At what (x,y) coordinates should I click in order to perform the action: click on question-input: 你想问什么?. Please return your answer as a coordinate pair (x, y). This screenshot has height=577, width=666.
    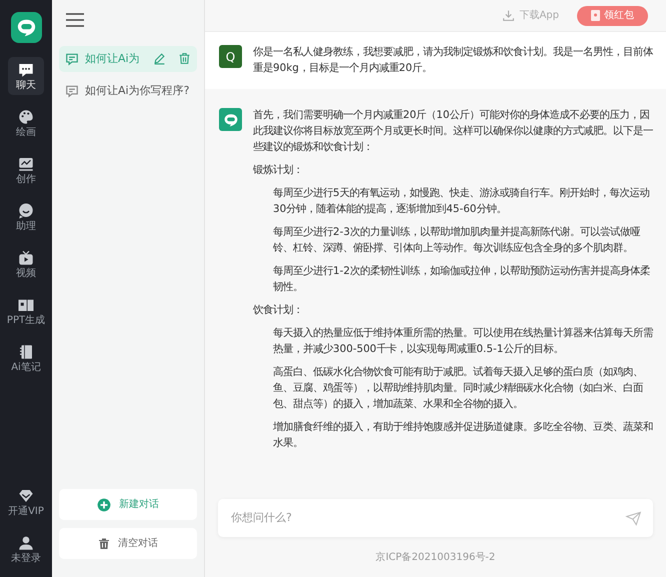
    Looking at the image, I should click on (435, 518).